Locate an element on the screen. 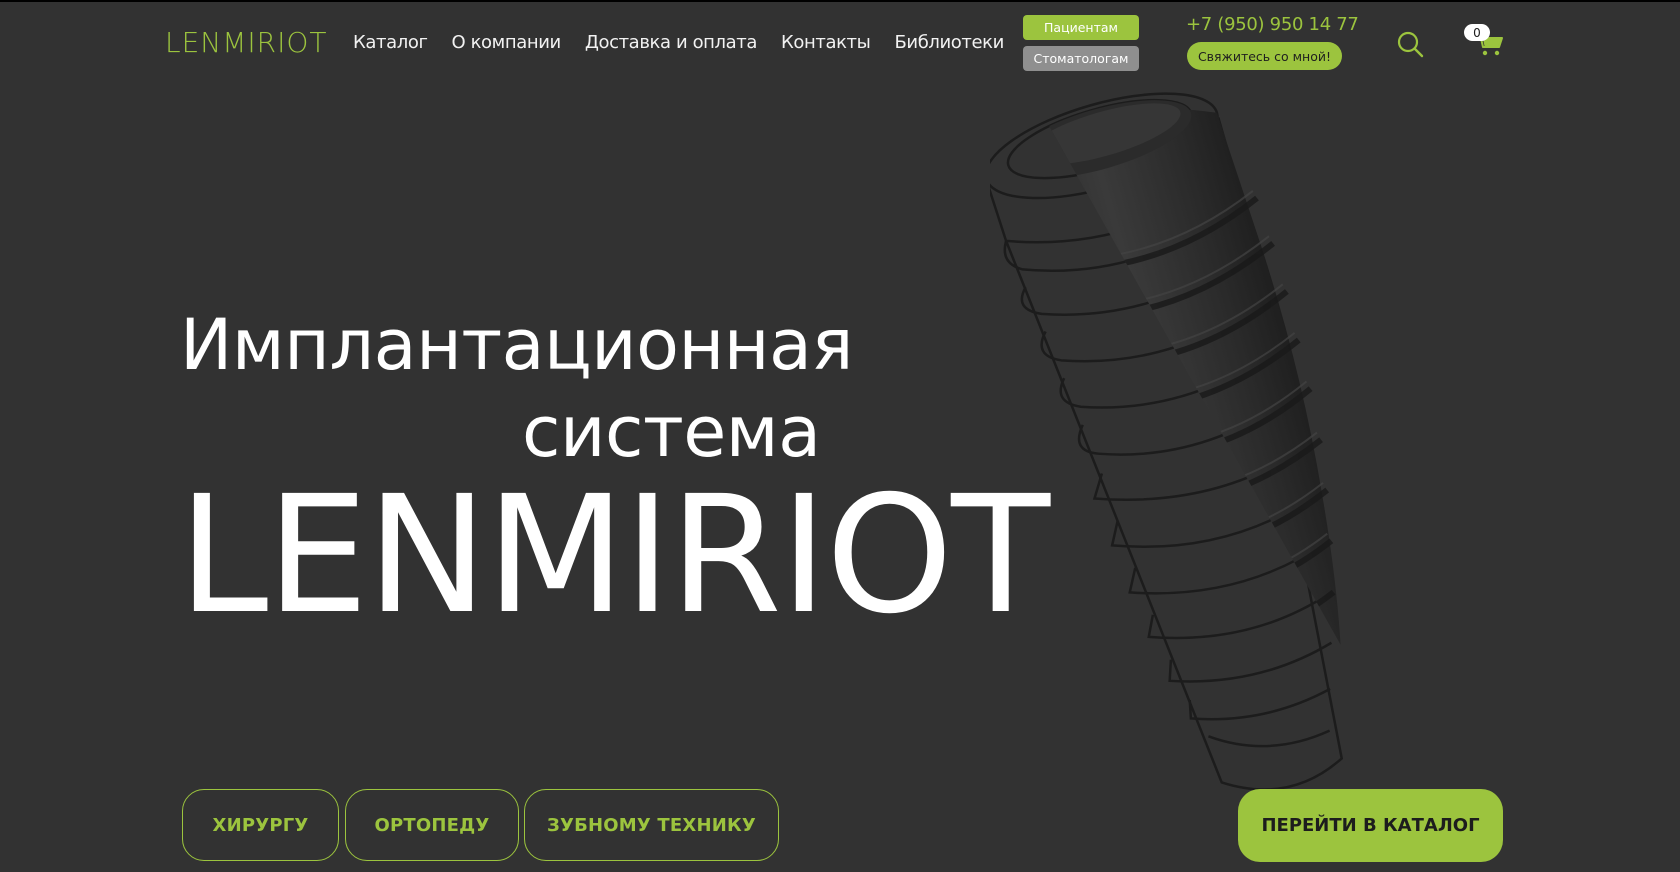 The height and width of the screenshot is (872, 1680). orthopedist-button: ОРТОПЕДУ is located at coordinates (432, 825).